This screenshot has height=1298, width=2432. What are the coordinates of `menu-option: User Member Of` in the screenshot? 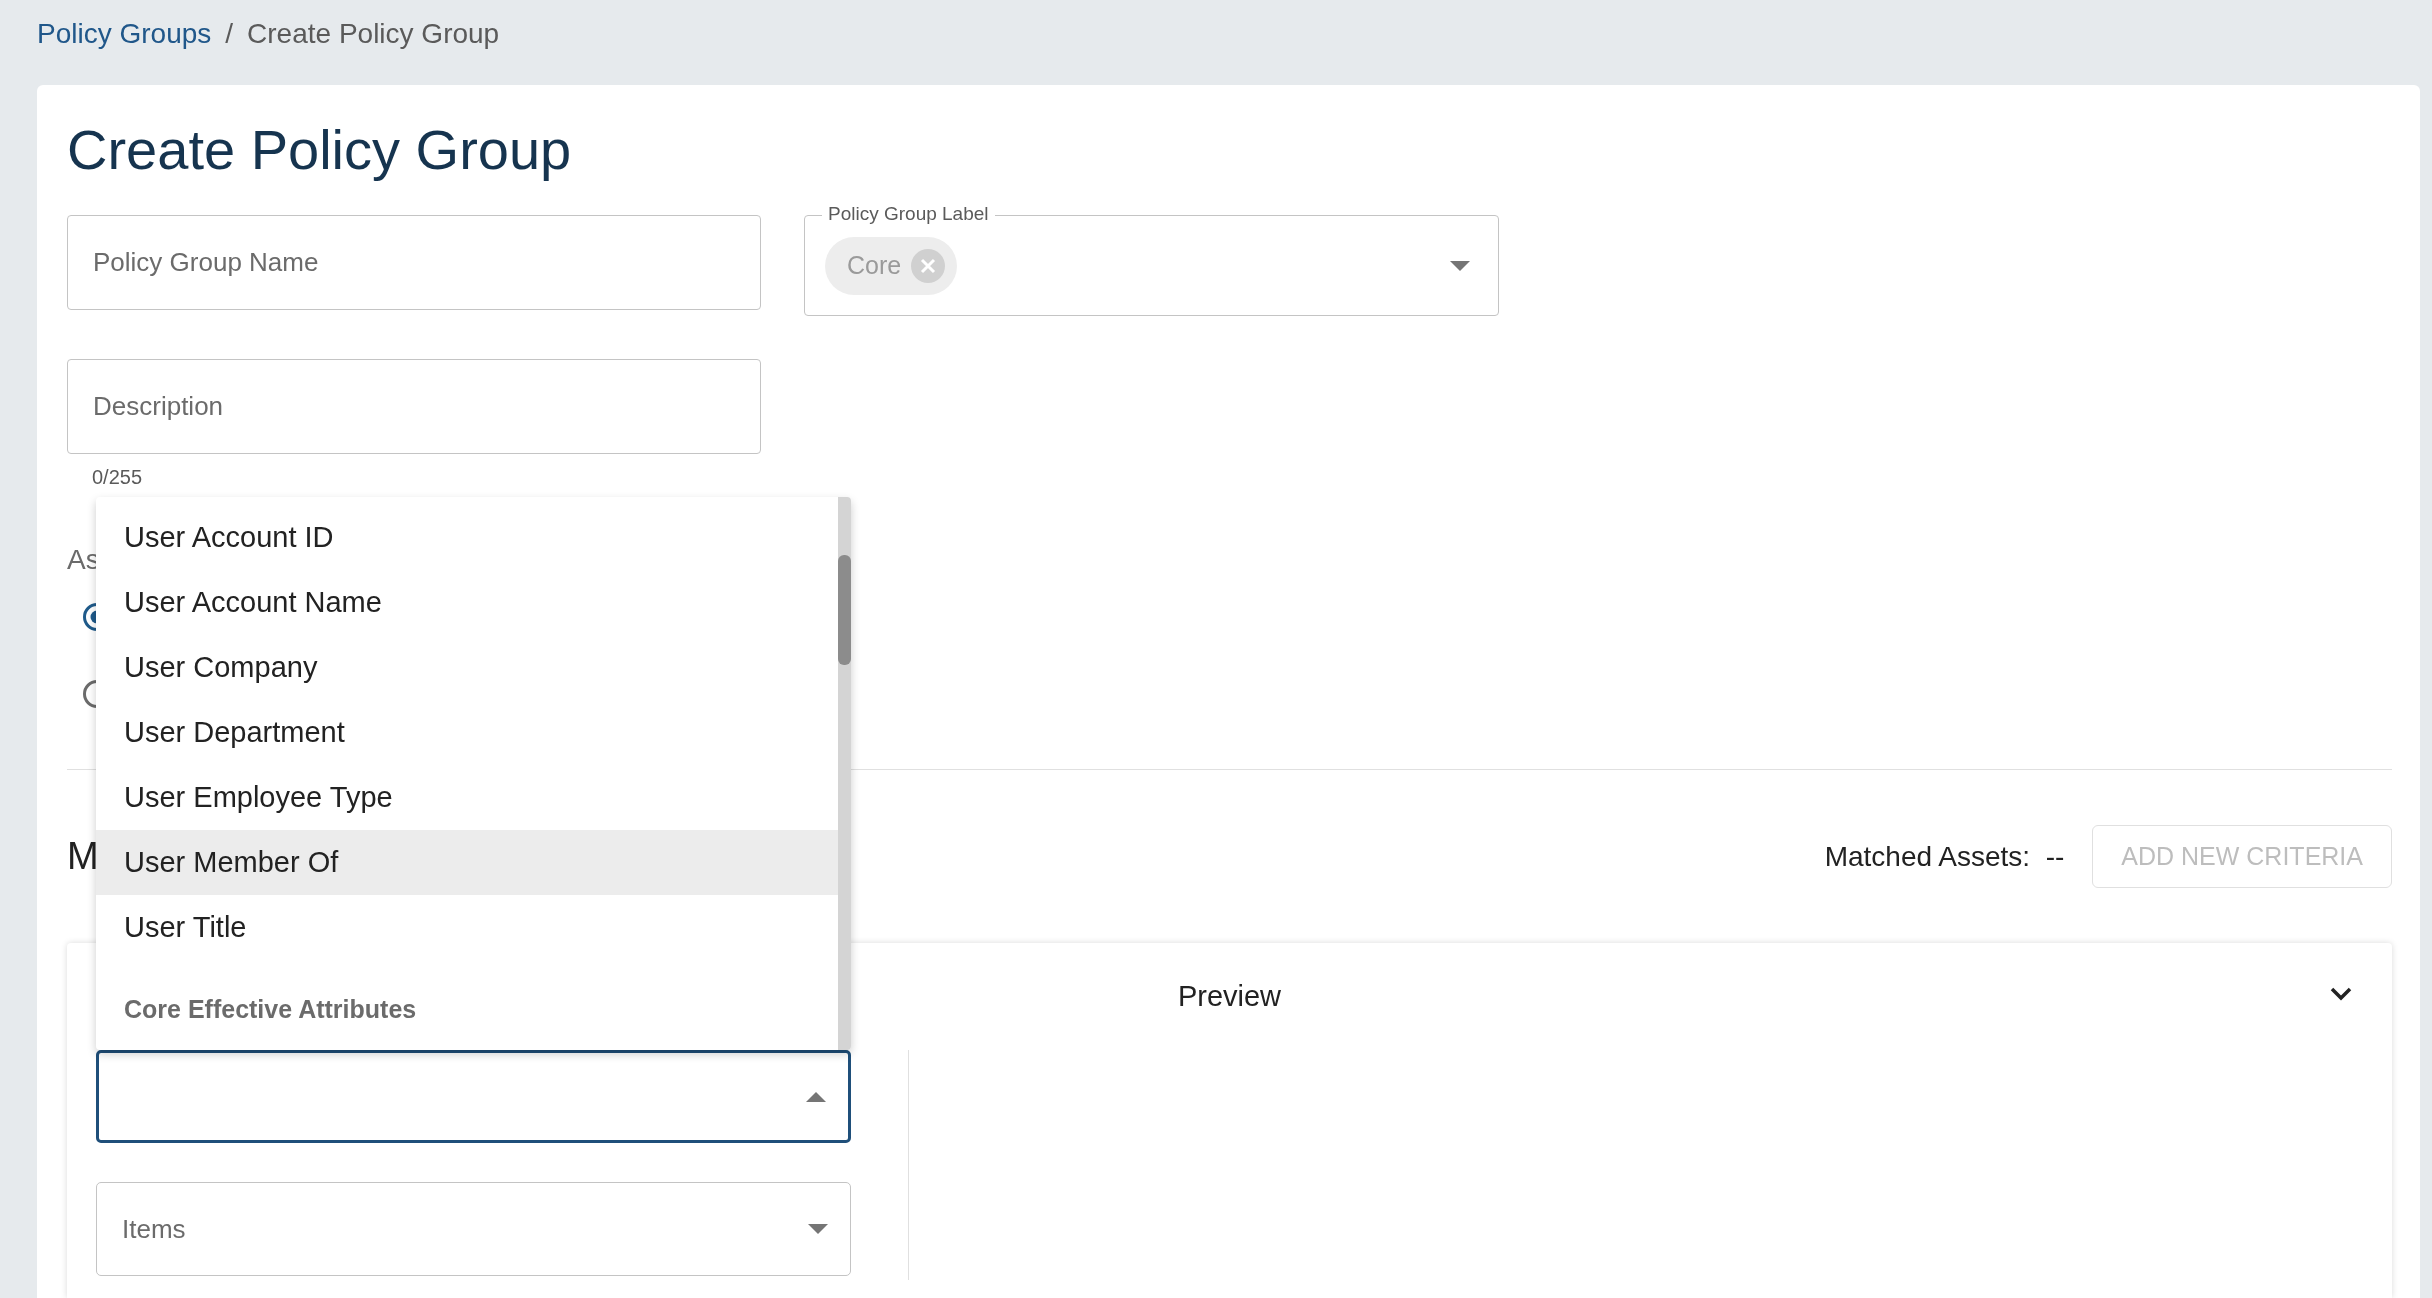 It's located at (467, 862).